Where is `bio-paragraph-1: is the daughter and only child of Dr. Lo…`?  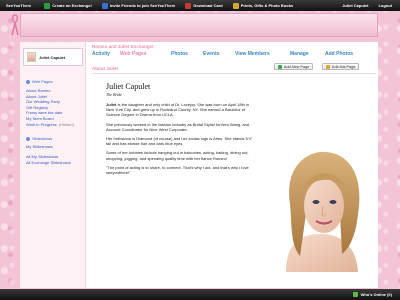 bio-paragraph-1: is the daughter and only child of Dr. Lo… is located at coordinates (178, 110).